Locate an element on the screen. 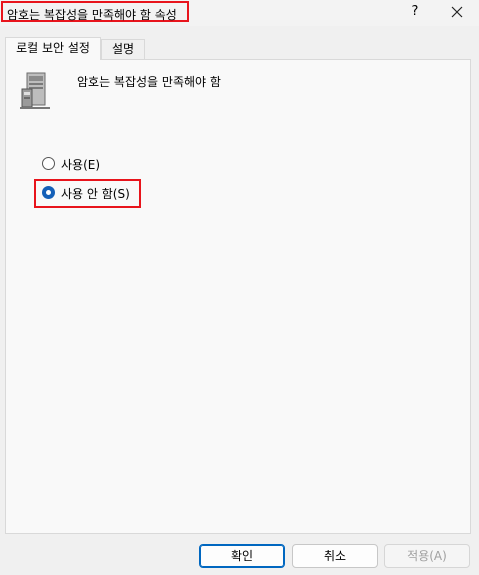 Image resolution: width=479 pixels, height=575 pixels. disabled-label: 사용 안 함(S) is located at coordinates (95, 193).